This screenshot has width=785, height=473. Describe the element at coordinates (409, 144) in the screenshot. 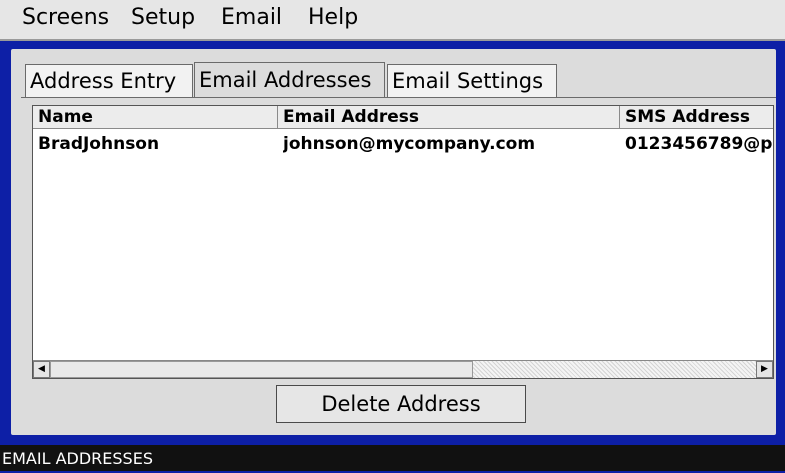

I see `cell-email: johnson@mycompany.com` at that location.